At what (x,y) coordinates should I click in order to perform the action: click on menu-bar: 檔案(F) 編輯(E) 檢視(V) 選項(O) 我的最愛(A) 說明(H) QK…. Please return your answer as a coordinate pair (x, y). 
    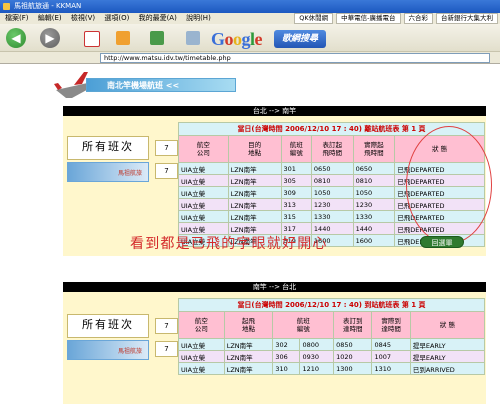
    Looking at the image, I should click on (250, 18).